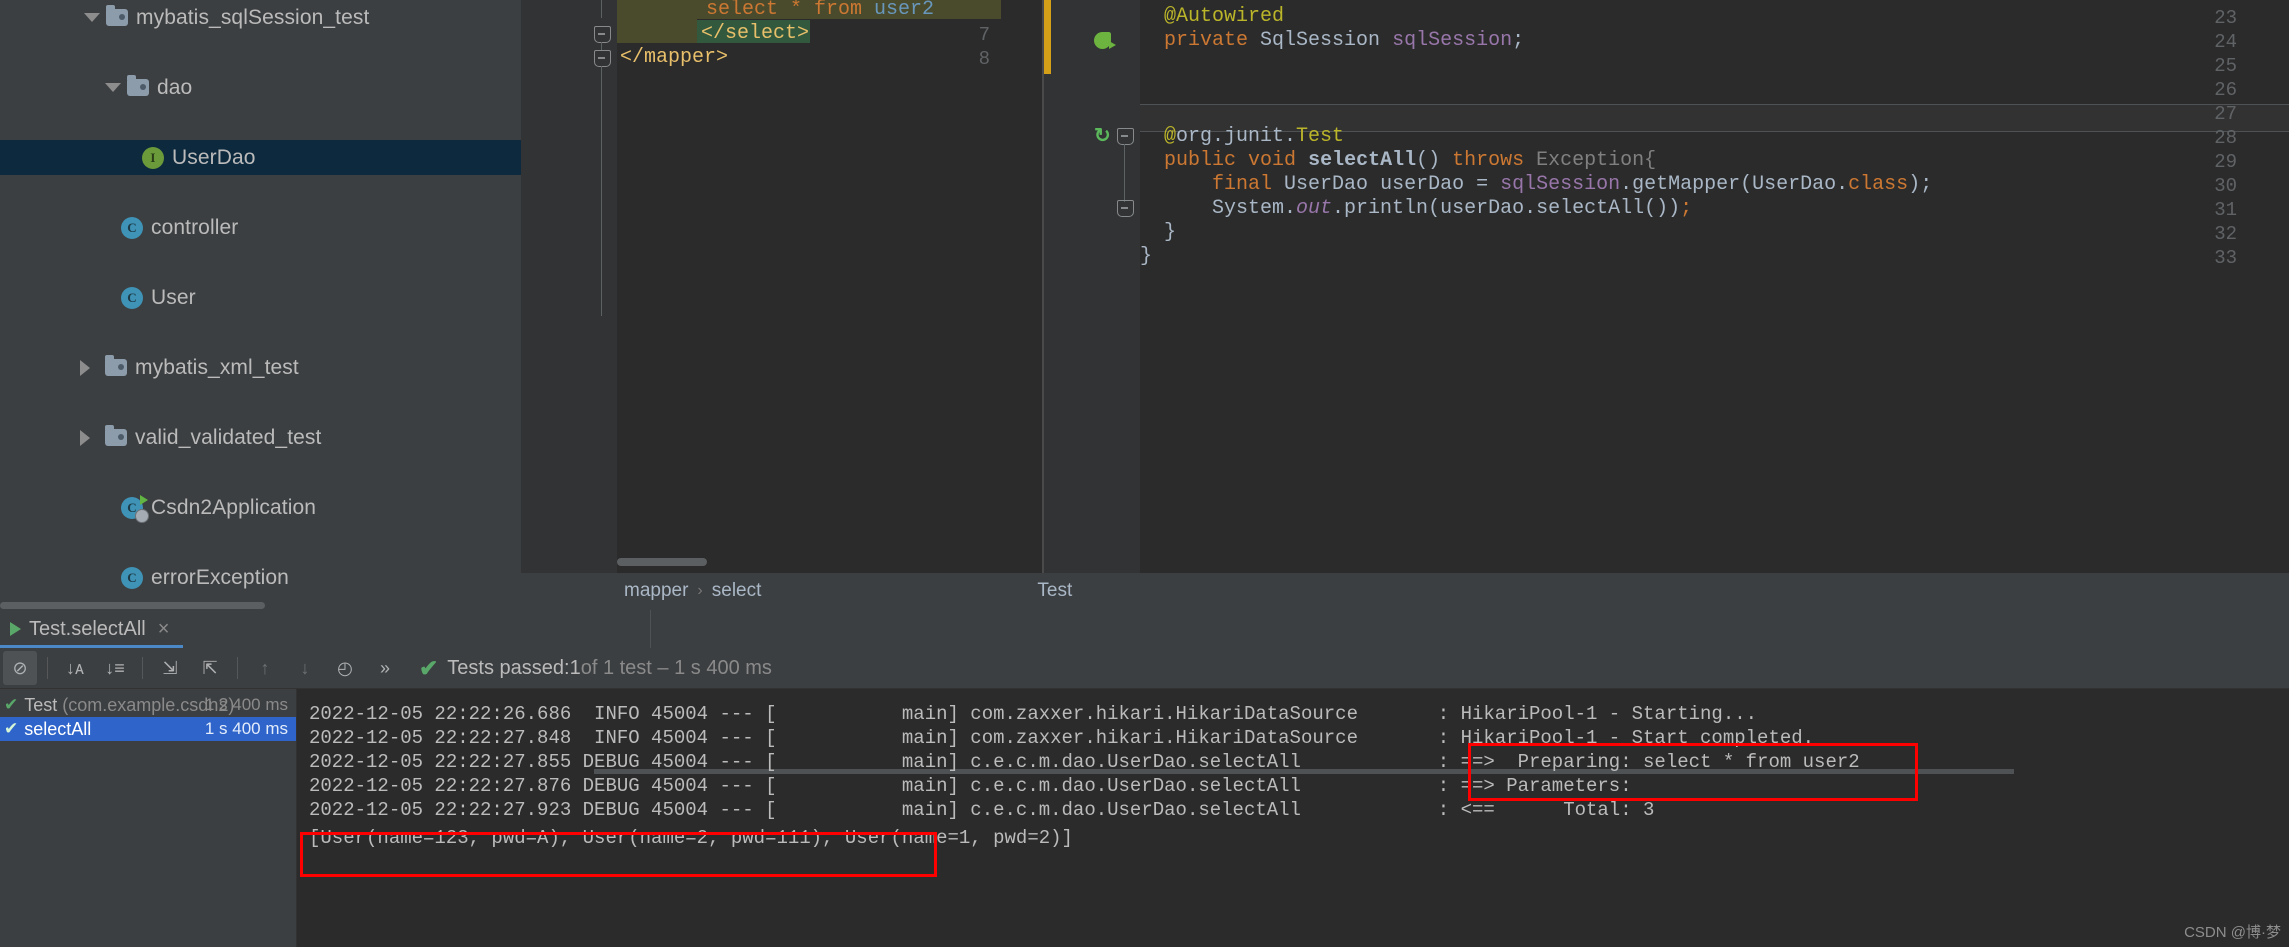 The height and width of the screenshot is (947, 2289). I want to click on tree-item-label: User, so click(173, 297).